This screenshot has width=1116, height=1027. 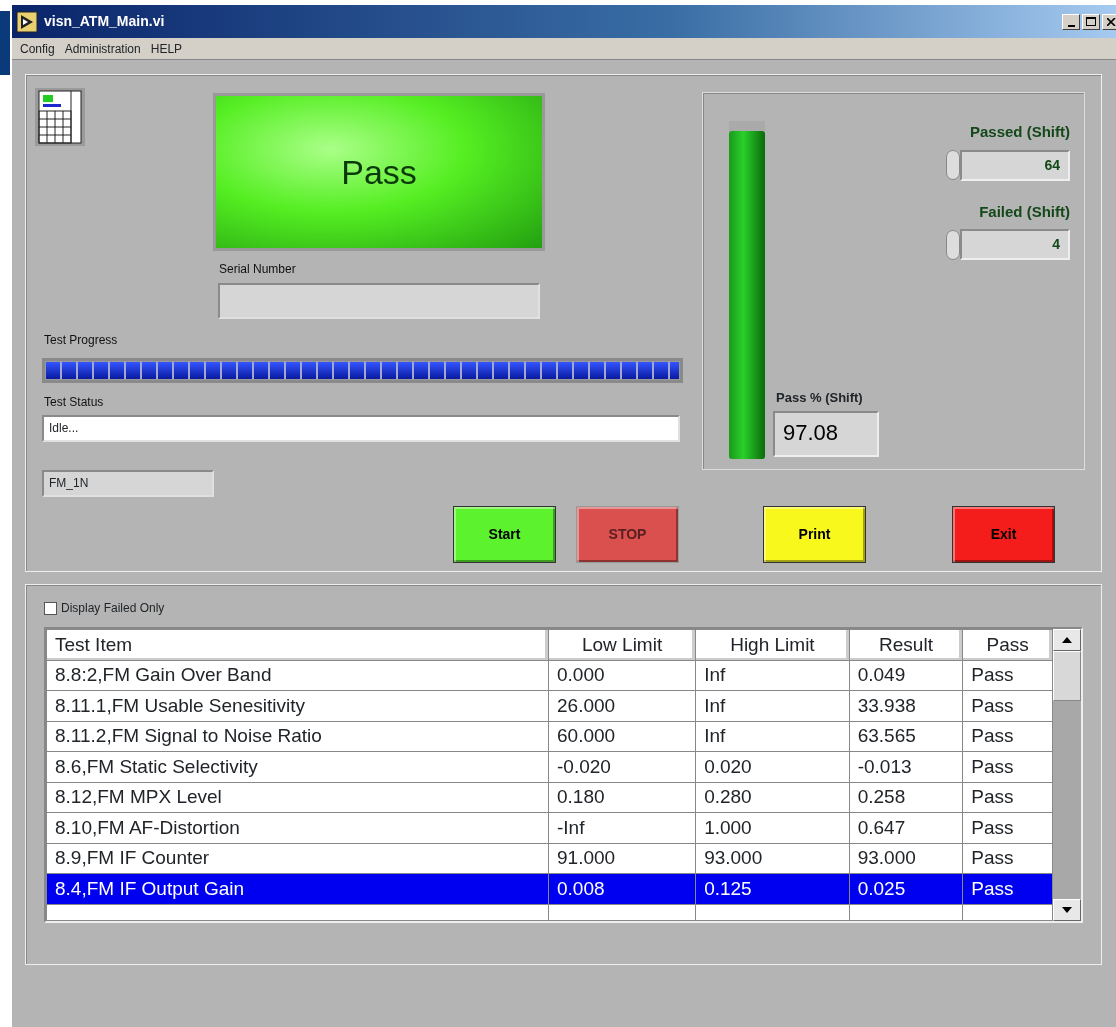 I want to click on app-icon, so click(x=27, y=21).